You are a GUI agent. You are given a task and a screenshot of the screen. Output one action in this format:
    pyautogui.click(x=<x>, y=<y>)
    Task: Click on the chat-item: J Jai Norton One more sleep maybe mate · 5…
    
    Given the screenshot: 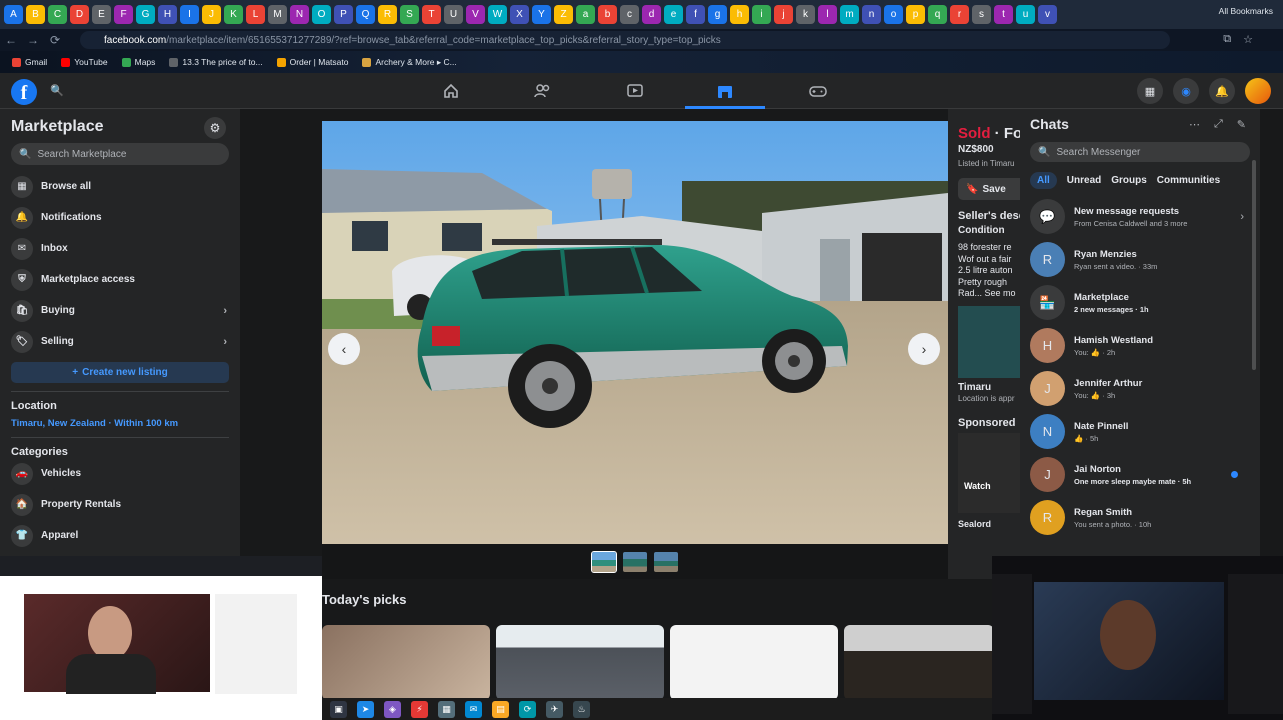 What is the action you would take?
    pyautogui.click(x=1140, y=474)
    